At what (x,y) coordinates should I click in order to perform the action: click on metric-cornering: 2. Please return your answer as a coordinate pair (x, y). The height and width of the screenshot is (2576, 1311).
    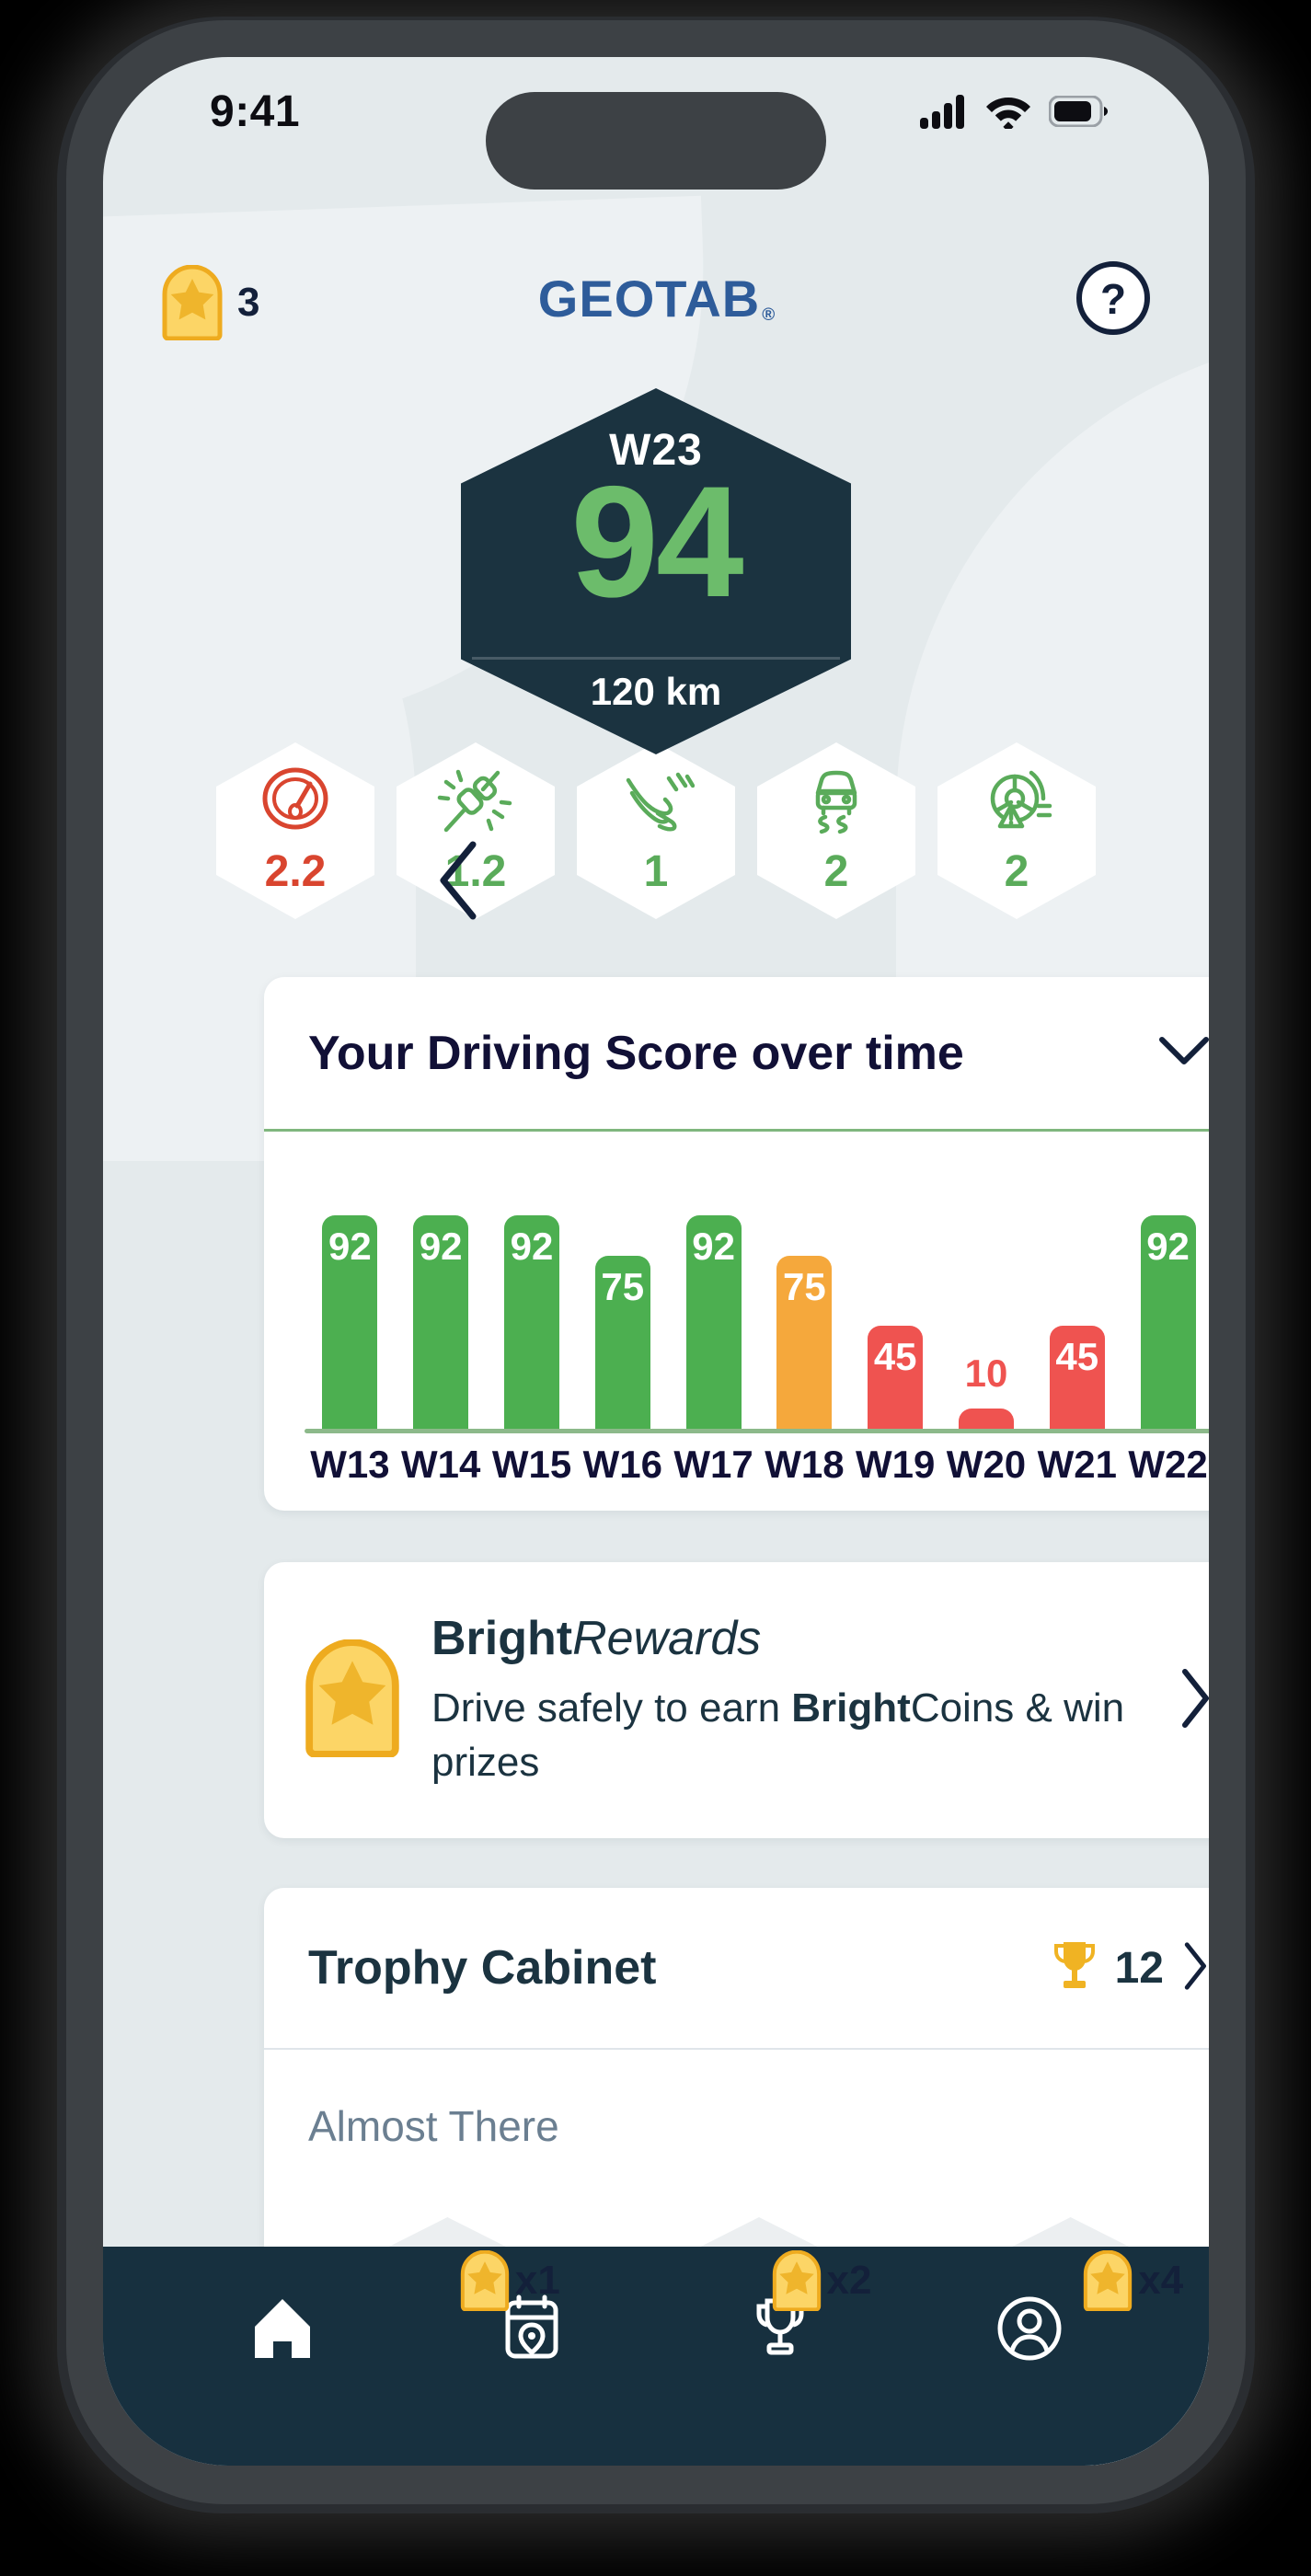
    Looking at the image, I should click on (836, 830).